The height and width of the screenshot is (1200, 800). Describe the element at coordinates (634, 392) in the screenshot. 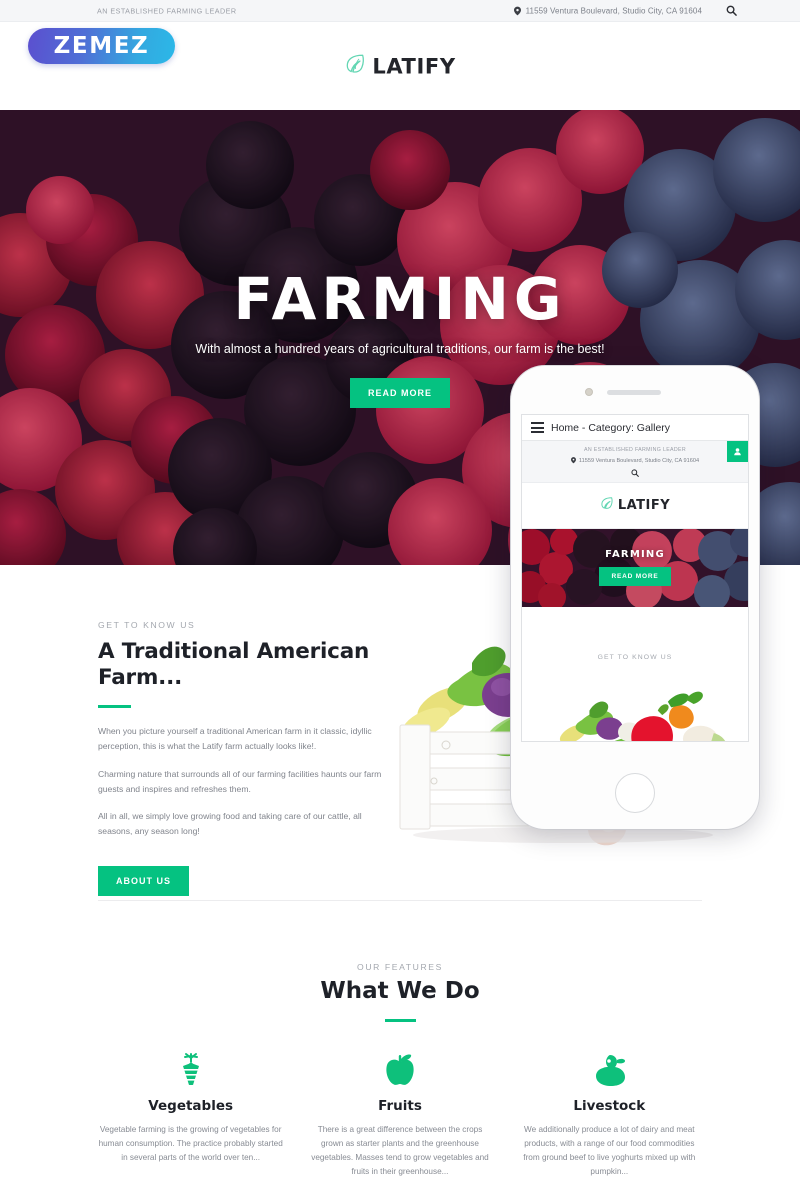

I see `phone-speaker` at that location.